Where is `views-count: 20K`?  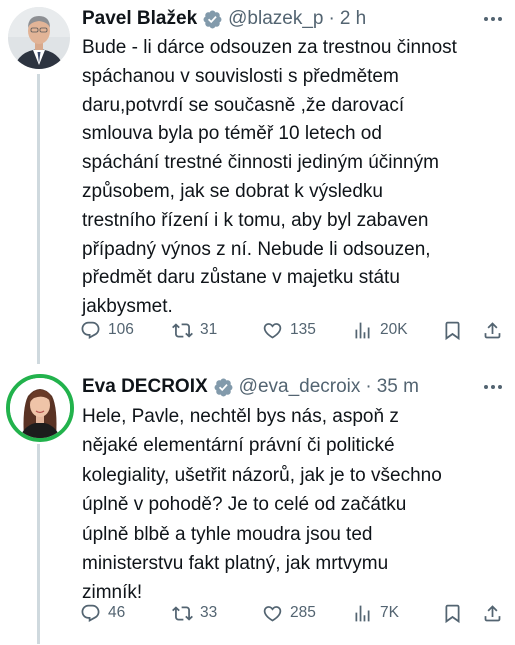
views-count: 20K is located at coordinates (394, 329).